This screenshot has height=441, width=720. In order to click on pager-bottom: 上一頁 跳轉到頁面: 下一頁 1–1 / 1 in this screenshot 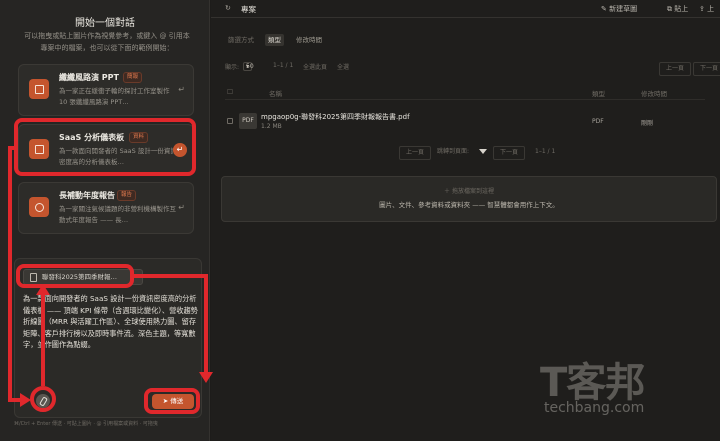, I will do `click(484, 153)`.